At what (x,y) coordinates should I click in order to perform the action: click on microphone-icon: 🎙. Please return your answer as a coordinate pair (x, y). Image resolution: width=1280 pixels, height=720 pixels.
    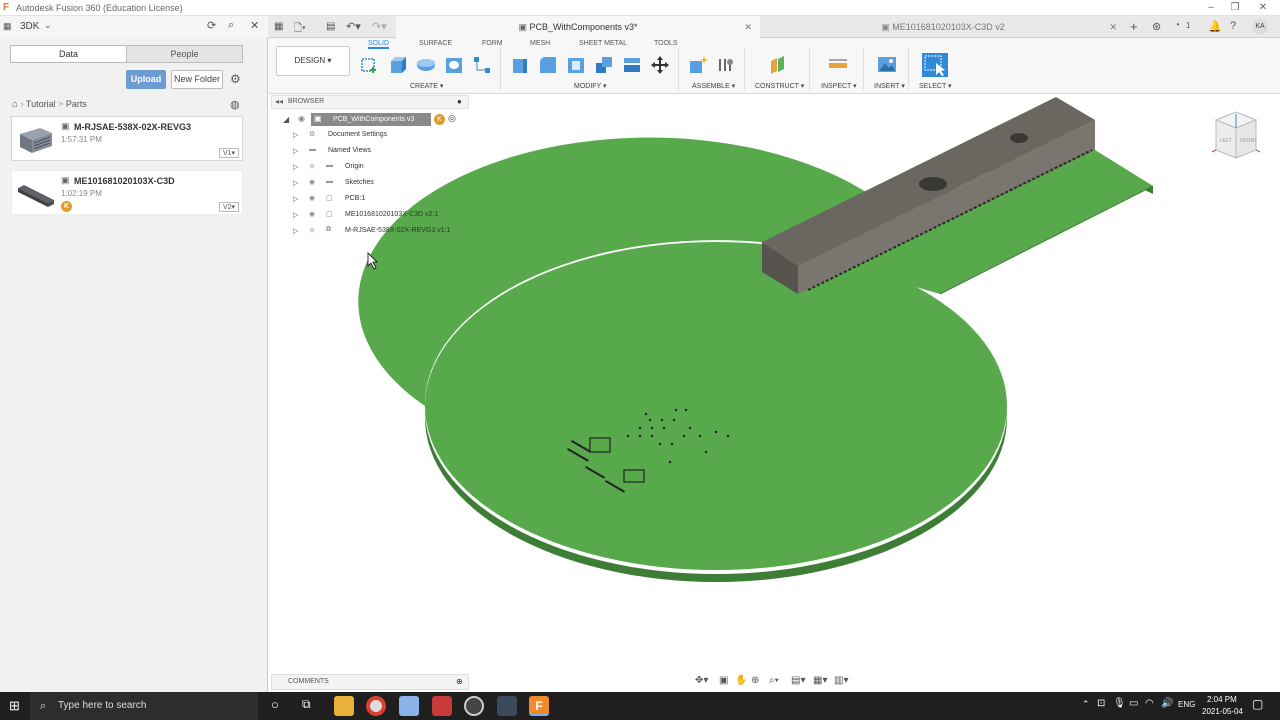
    Looking at the image, I should click on (1119, 703).